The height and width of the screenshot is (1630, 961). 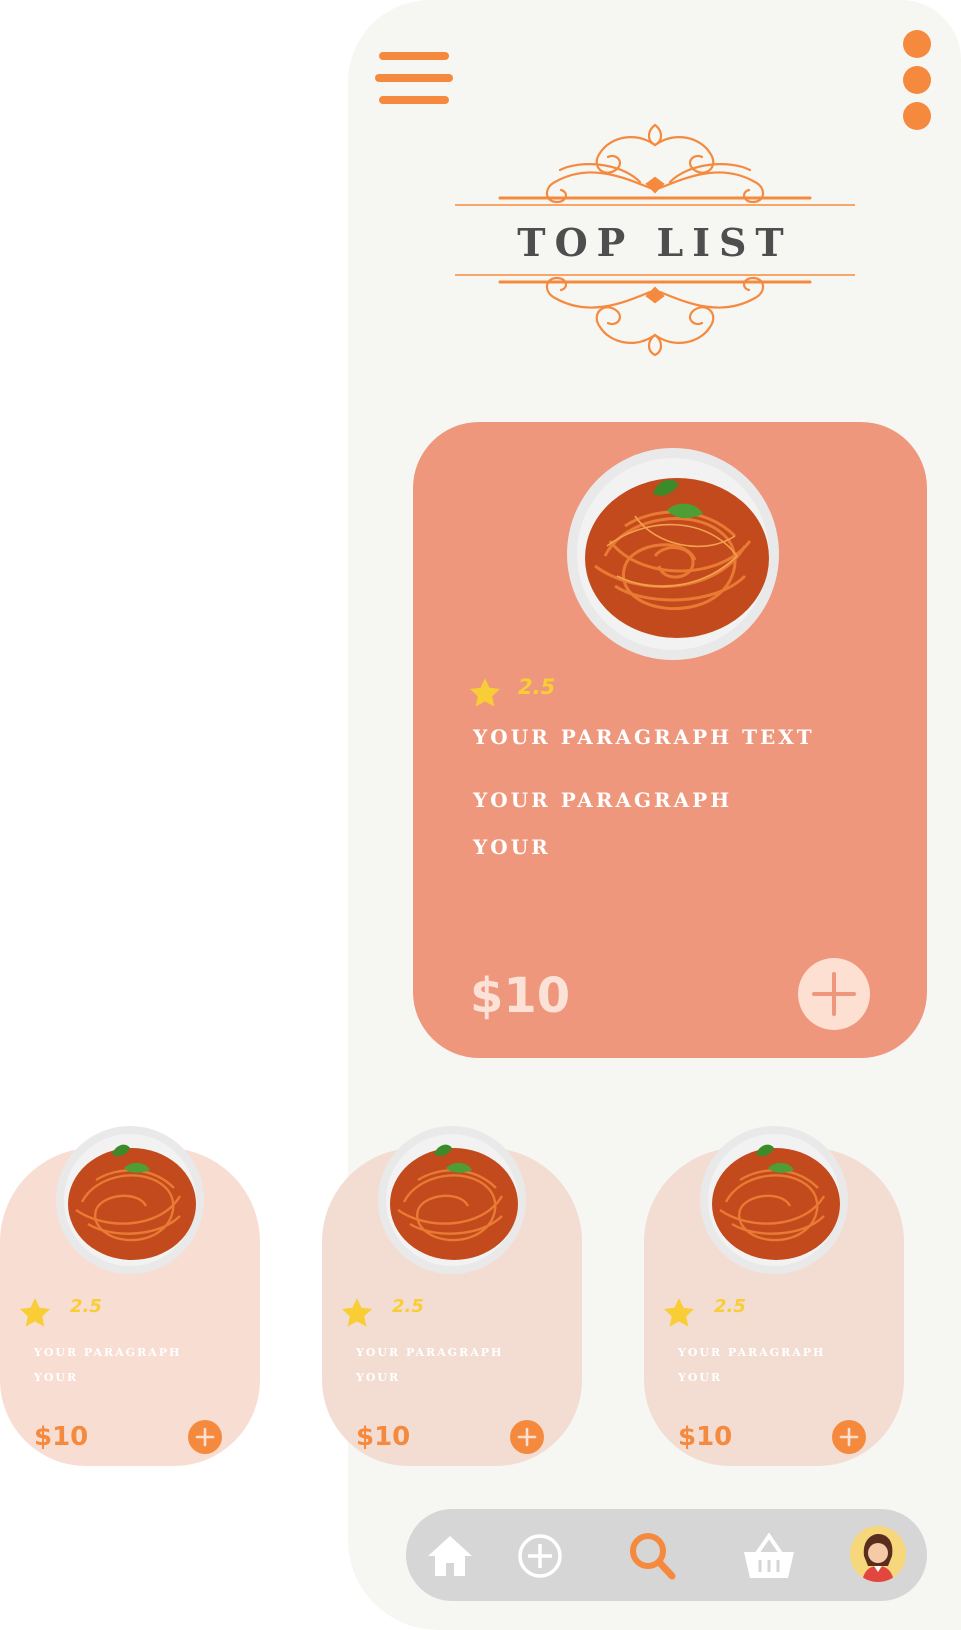 I want to click on featured-text-line1: YOUR PARAGRAPH TEXT, so click(x=644, y=737).